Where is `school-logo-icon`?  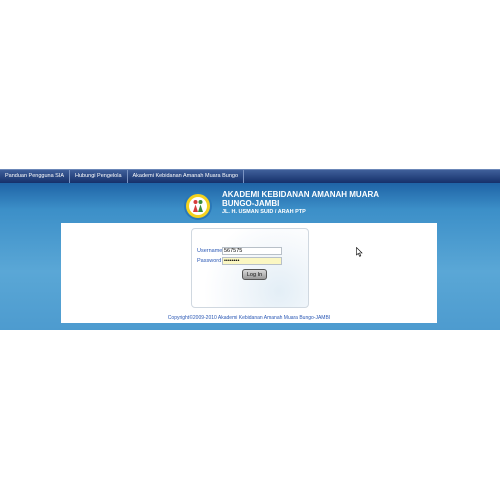
school-logo-icon is located at coordinates (198, 206).